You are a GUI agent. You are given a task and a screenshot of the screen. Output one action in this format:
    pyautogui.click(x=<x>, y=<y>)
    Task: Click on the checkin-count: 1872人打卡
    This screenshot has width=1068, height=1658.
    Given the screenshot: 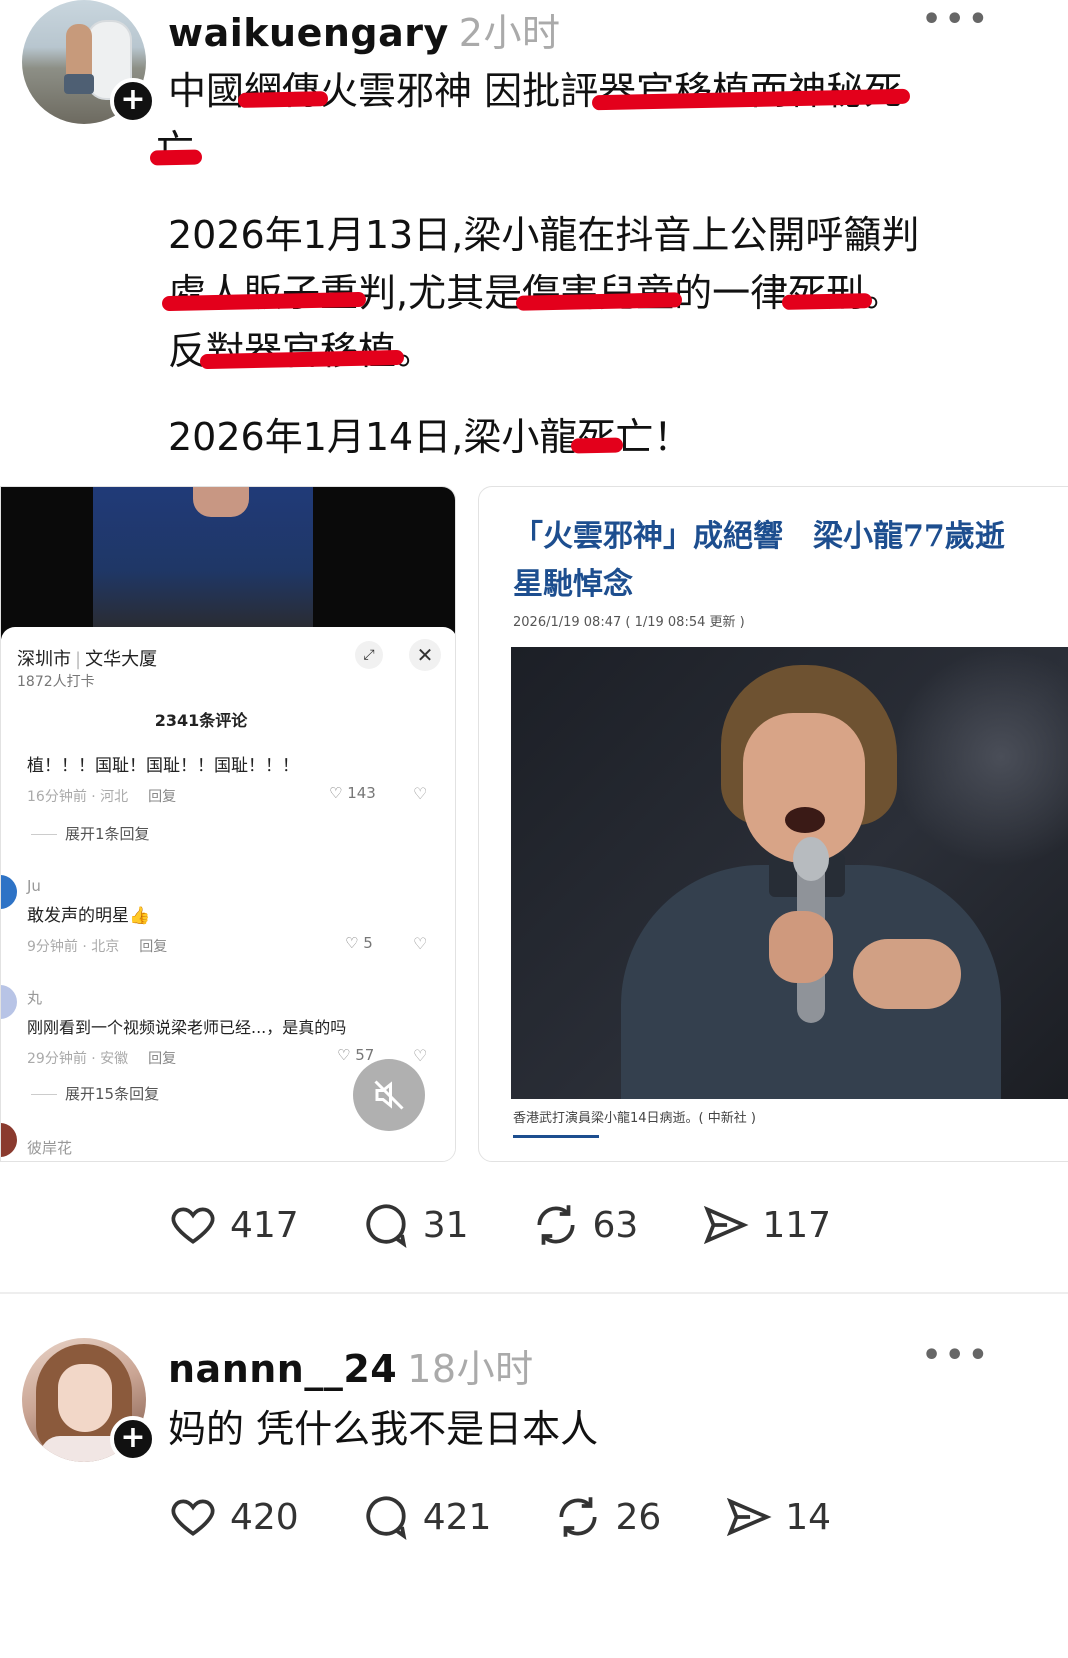 What is the action you would take?
    pyautogui.click(x=56, y=682)
    